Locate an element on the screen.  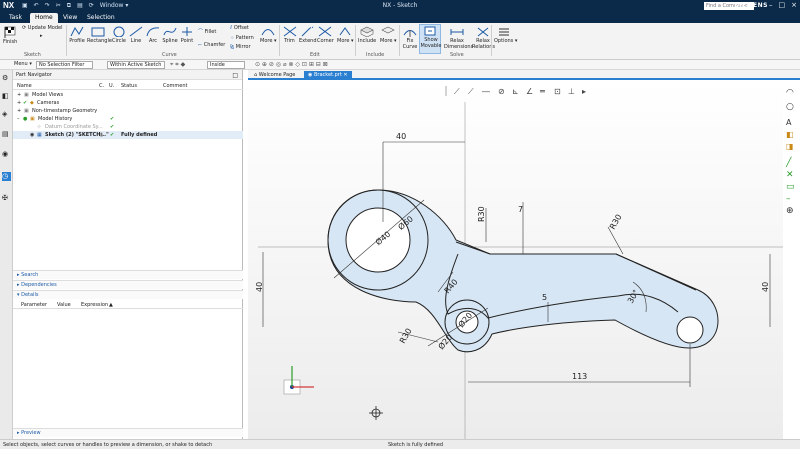
sort-up-icon: ▲ is located at coordinates (111, 305).